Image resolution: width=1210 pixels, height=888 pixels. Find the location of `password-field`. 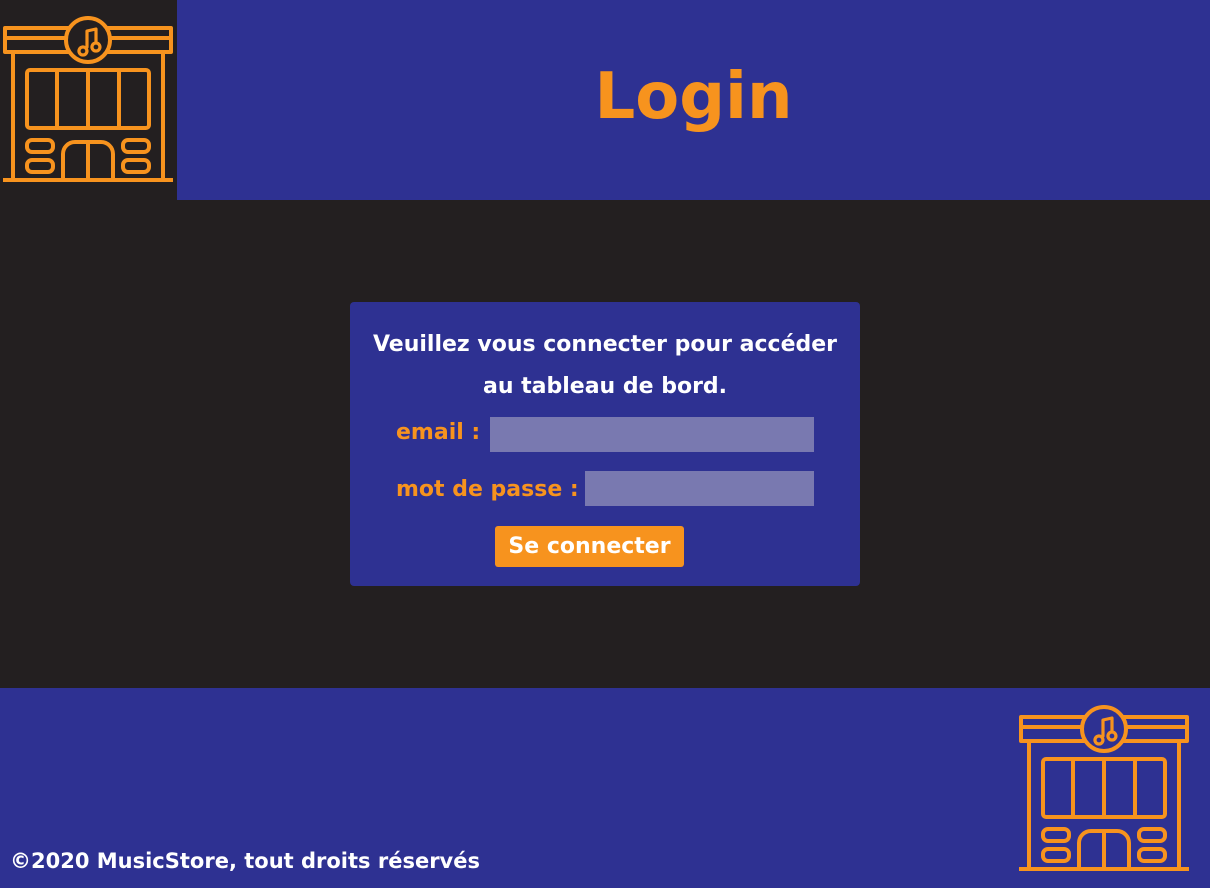

password-field is located at coordinates (699, 488).